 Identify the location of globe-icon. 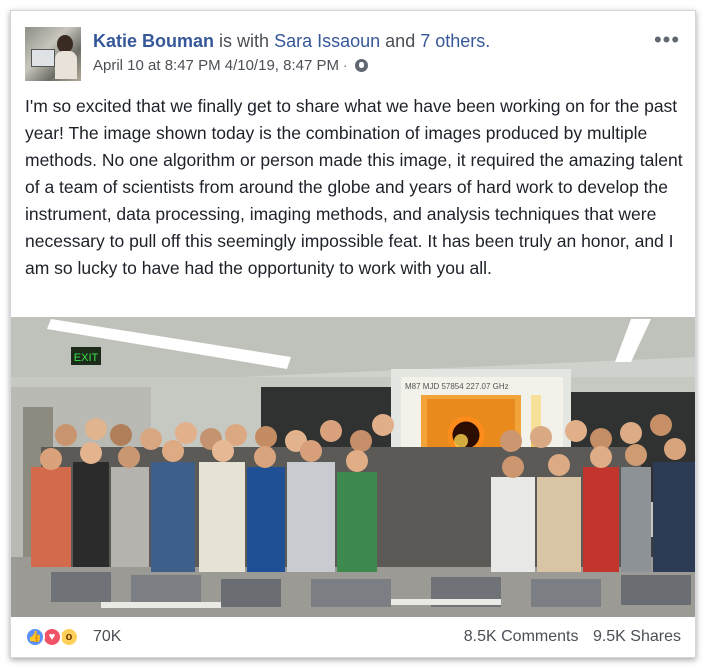
(362, 65).